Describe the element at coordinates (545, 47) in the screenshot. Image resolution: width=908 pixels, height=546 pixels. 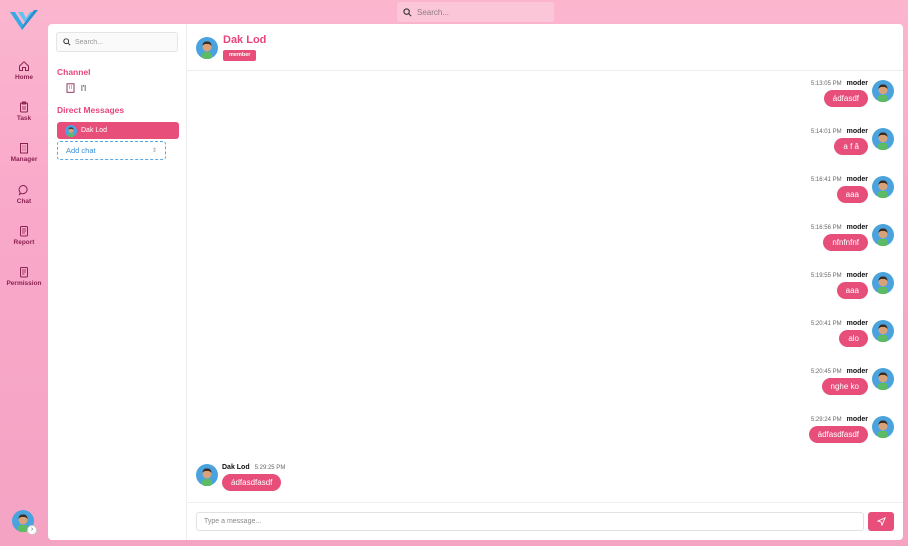
I see `chat-header: Dak Lod member` at that location.